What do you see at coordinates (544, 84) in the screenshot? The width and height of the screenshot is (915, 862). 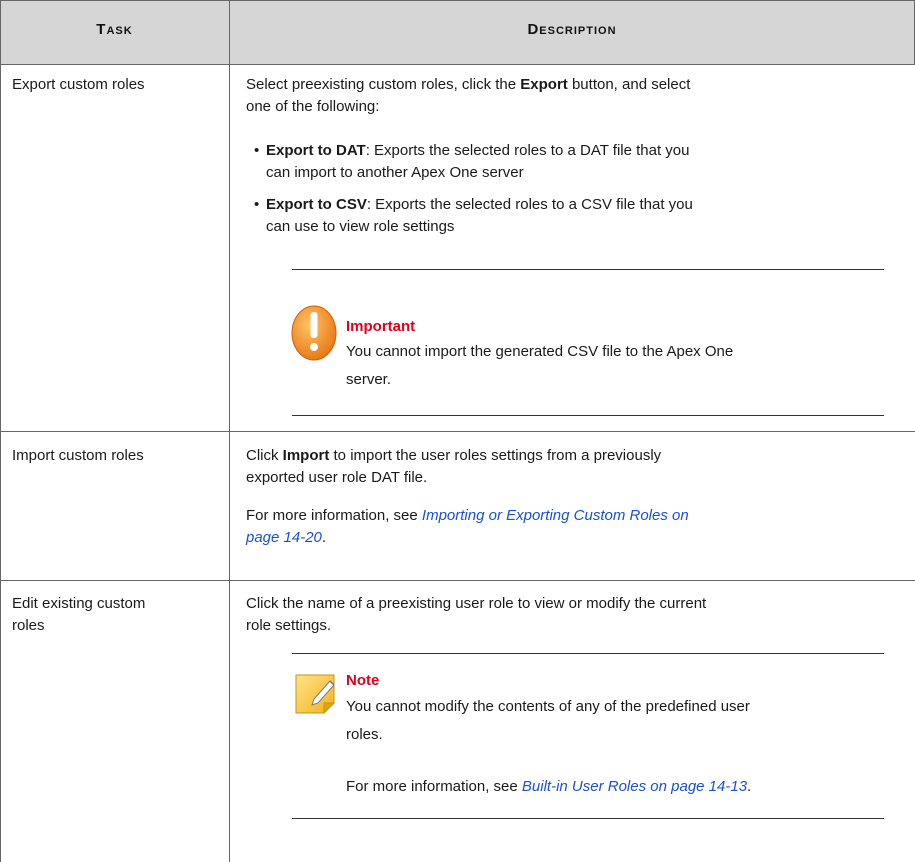 I see `export-button-ref: Export` at bounding box center [544, 84].